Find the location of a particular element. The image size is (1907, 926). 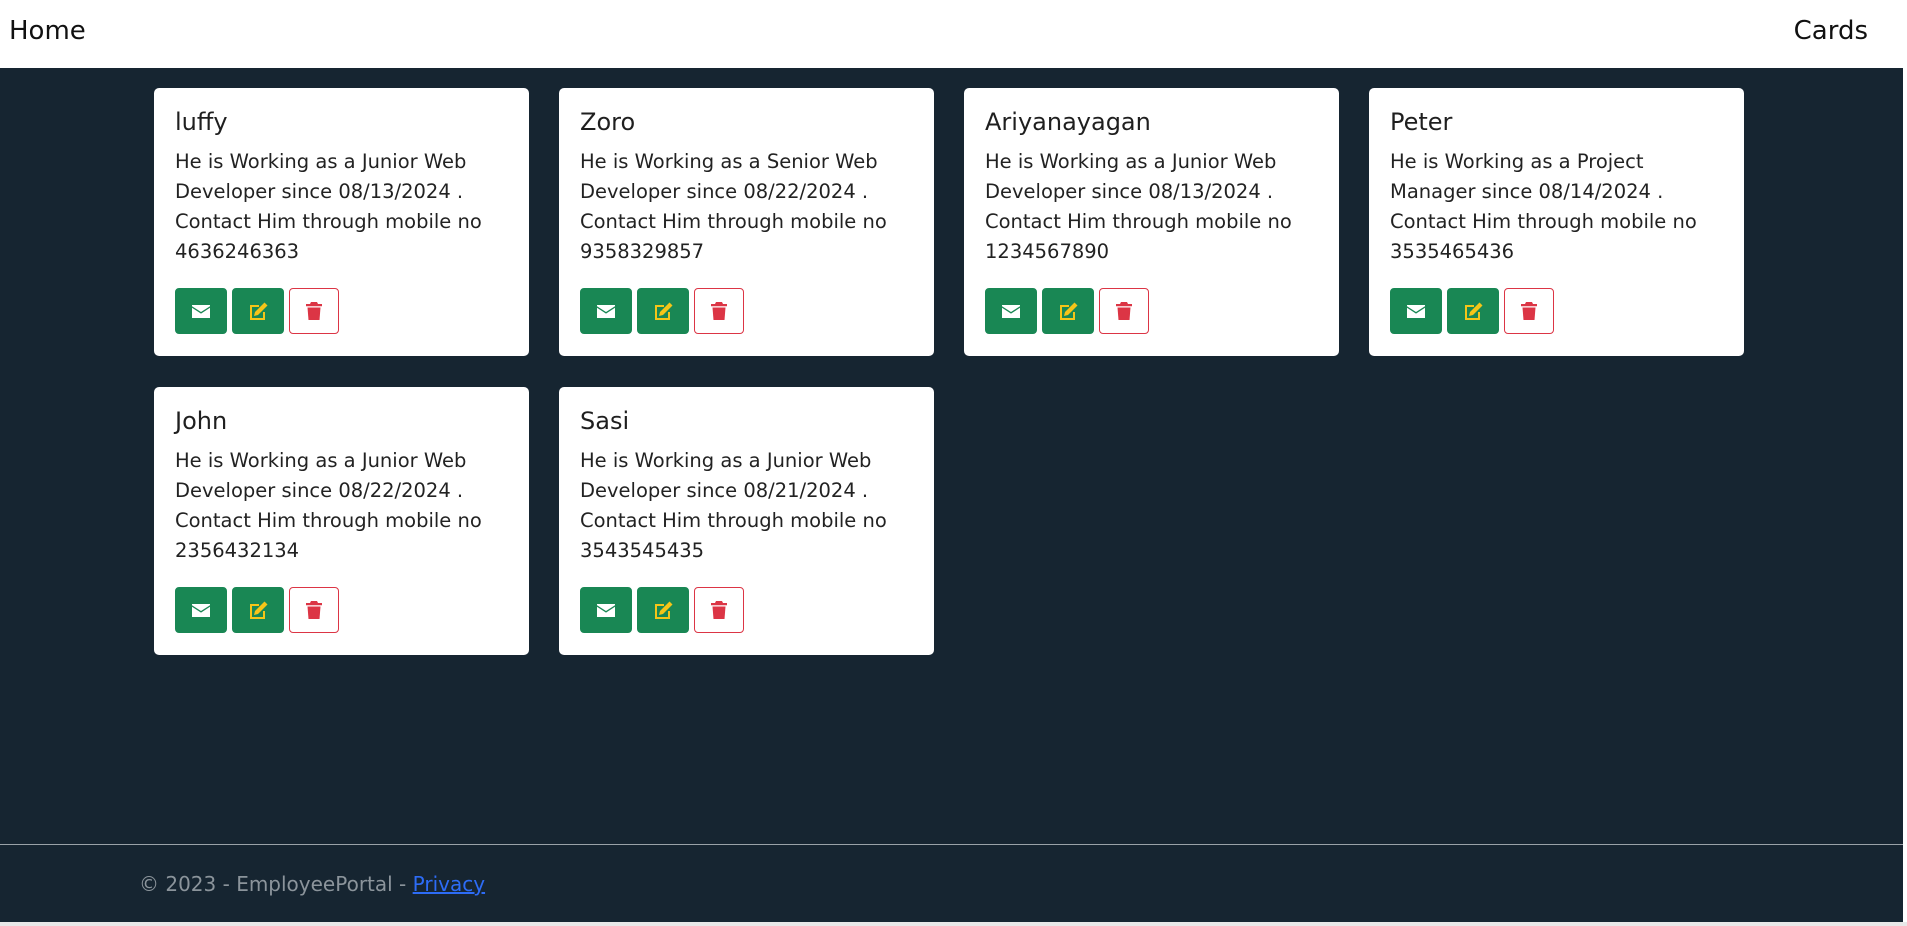

window-edge-right is located at coordinates (1905, 463).